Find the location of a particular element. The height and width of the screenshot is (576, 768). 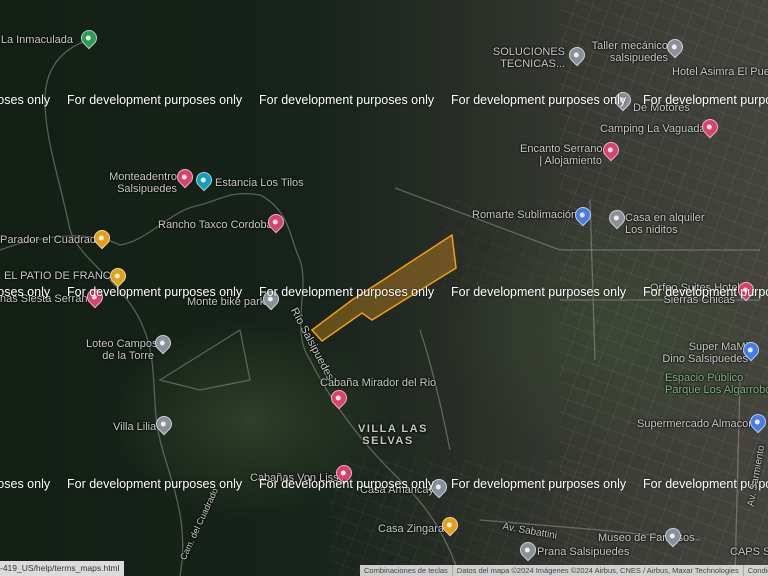

place-label: Hotel Asimra El Pueblo is located at coordinates (720, 72).